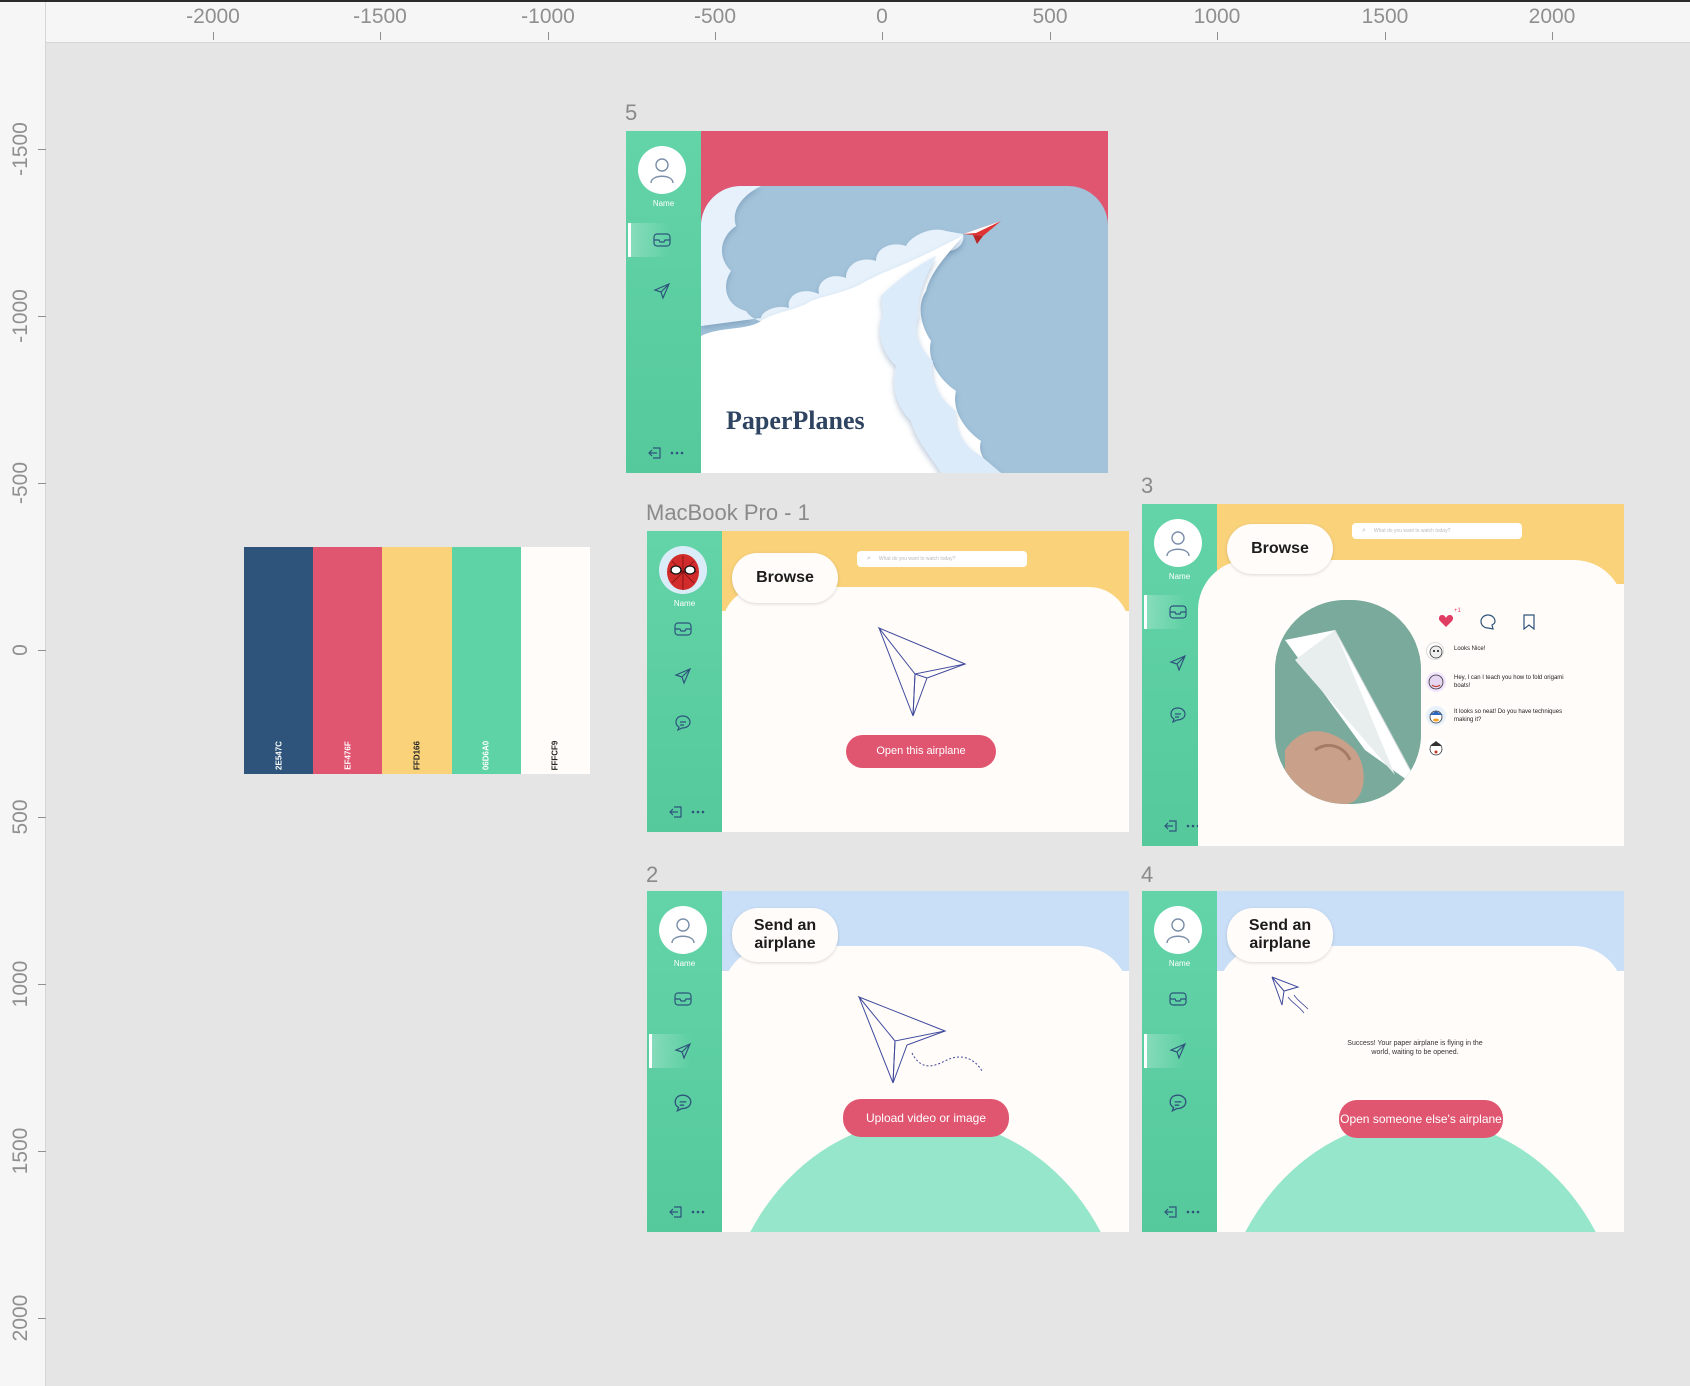  I want to click on logo-wordmark: PaperPlanes, so click(795, 420).